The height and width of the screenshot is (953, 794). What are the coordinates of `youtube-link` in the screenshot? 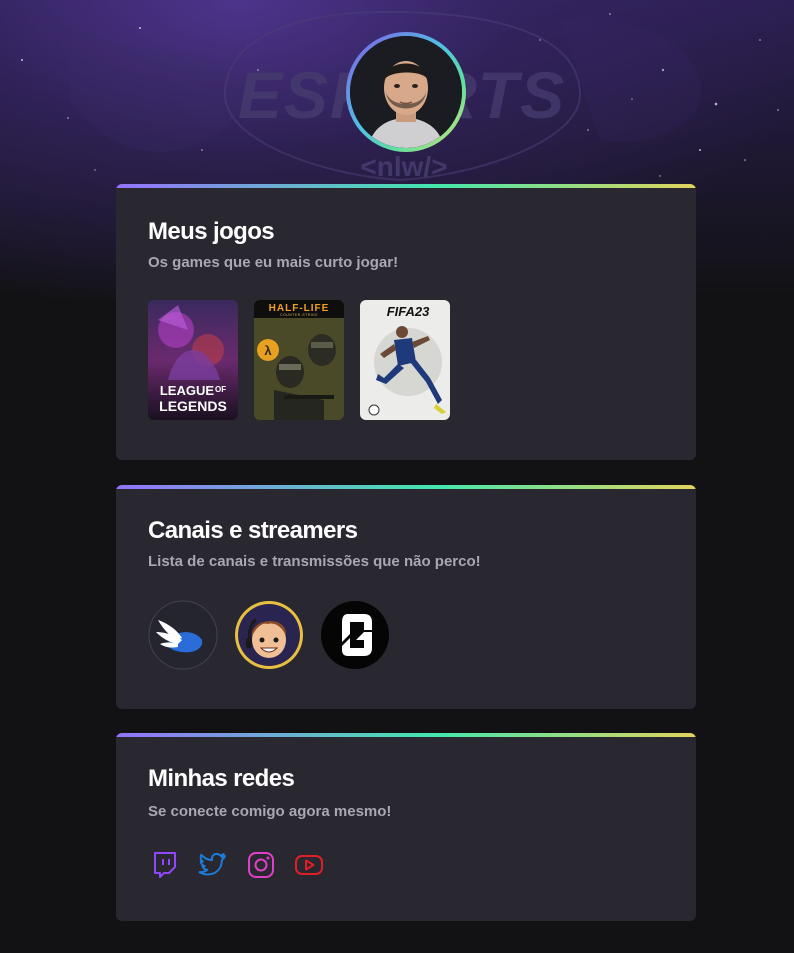 It's located at (309, 865).